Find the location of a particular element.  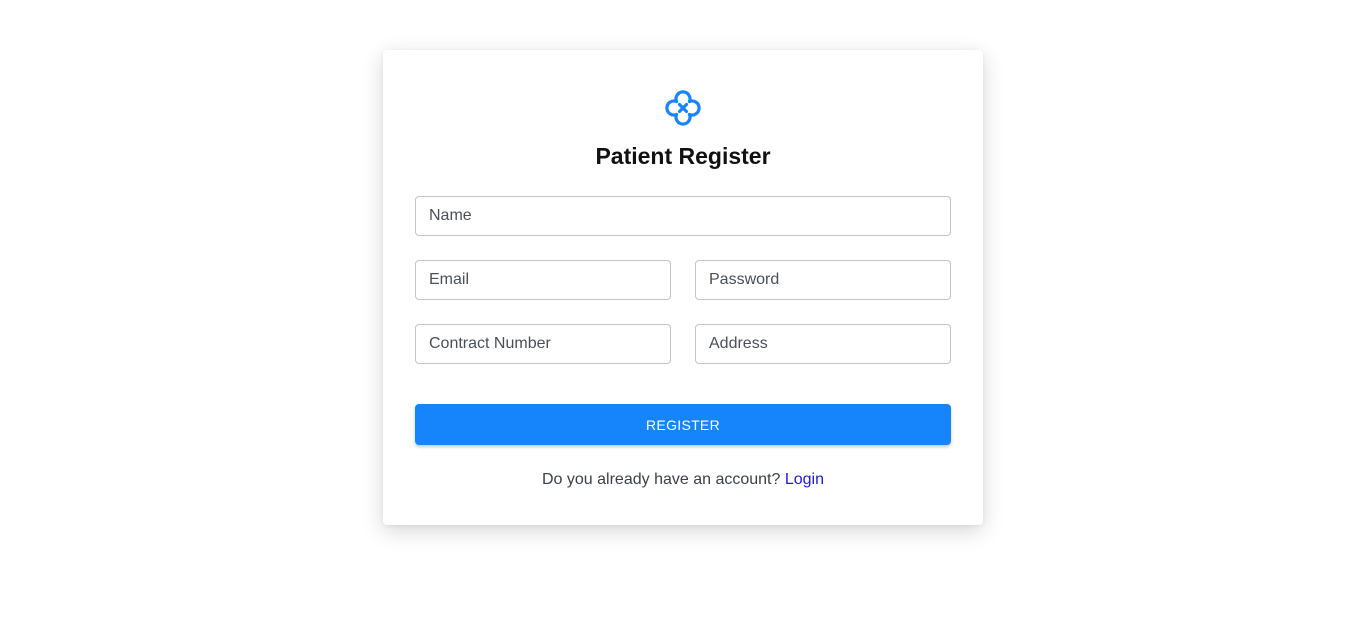

page-title: Patient Register is located at coordinates (683, 156).